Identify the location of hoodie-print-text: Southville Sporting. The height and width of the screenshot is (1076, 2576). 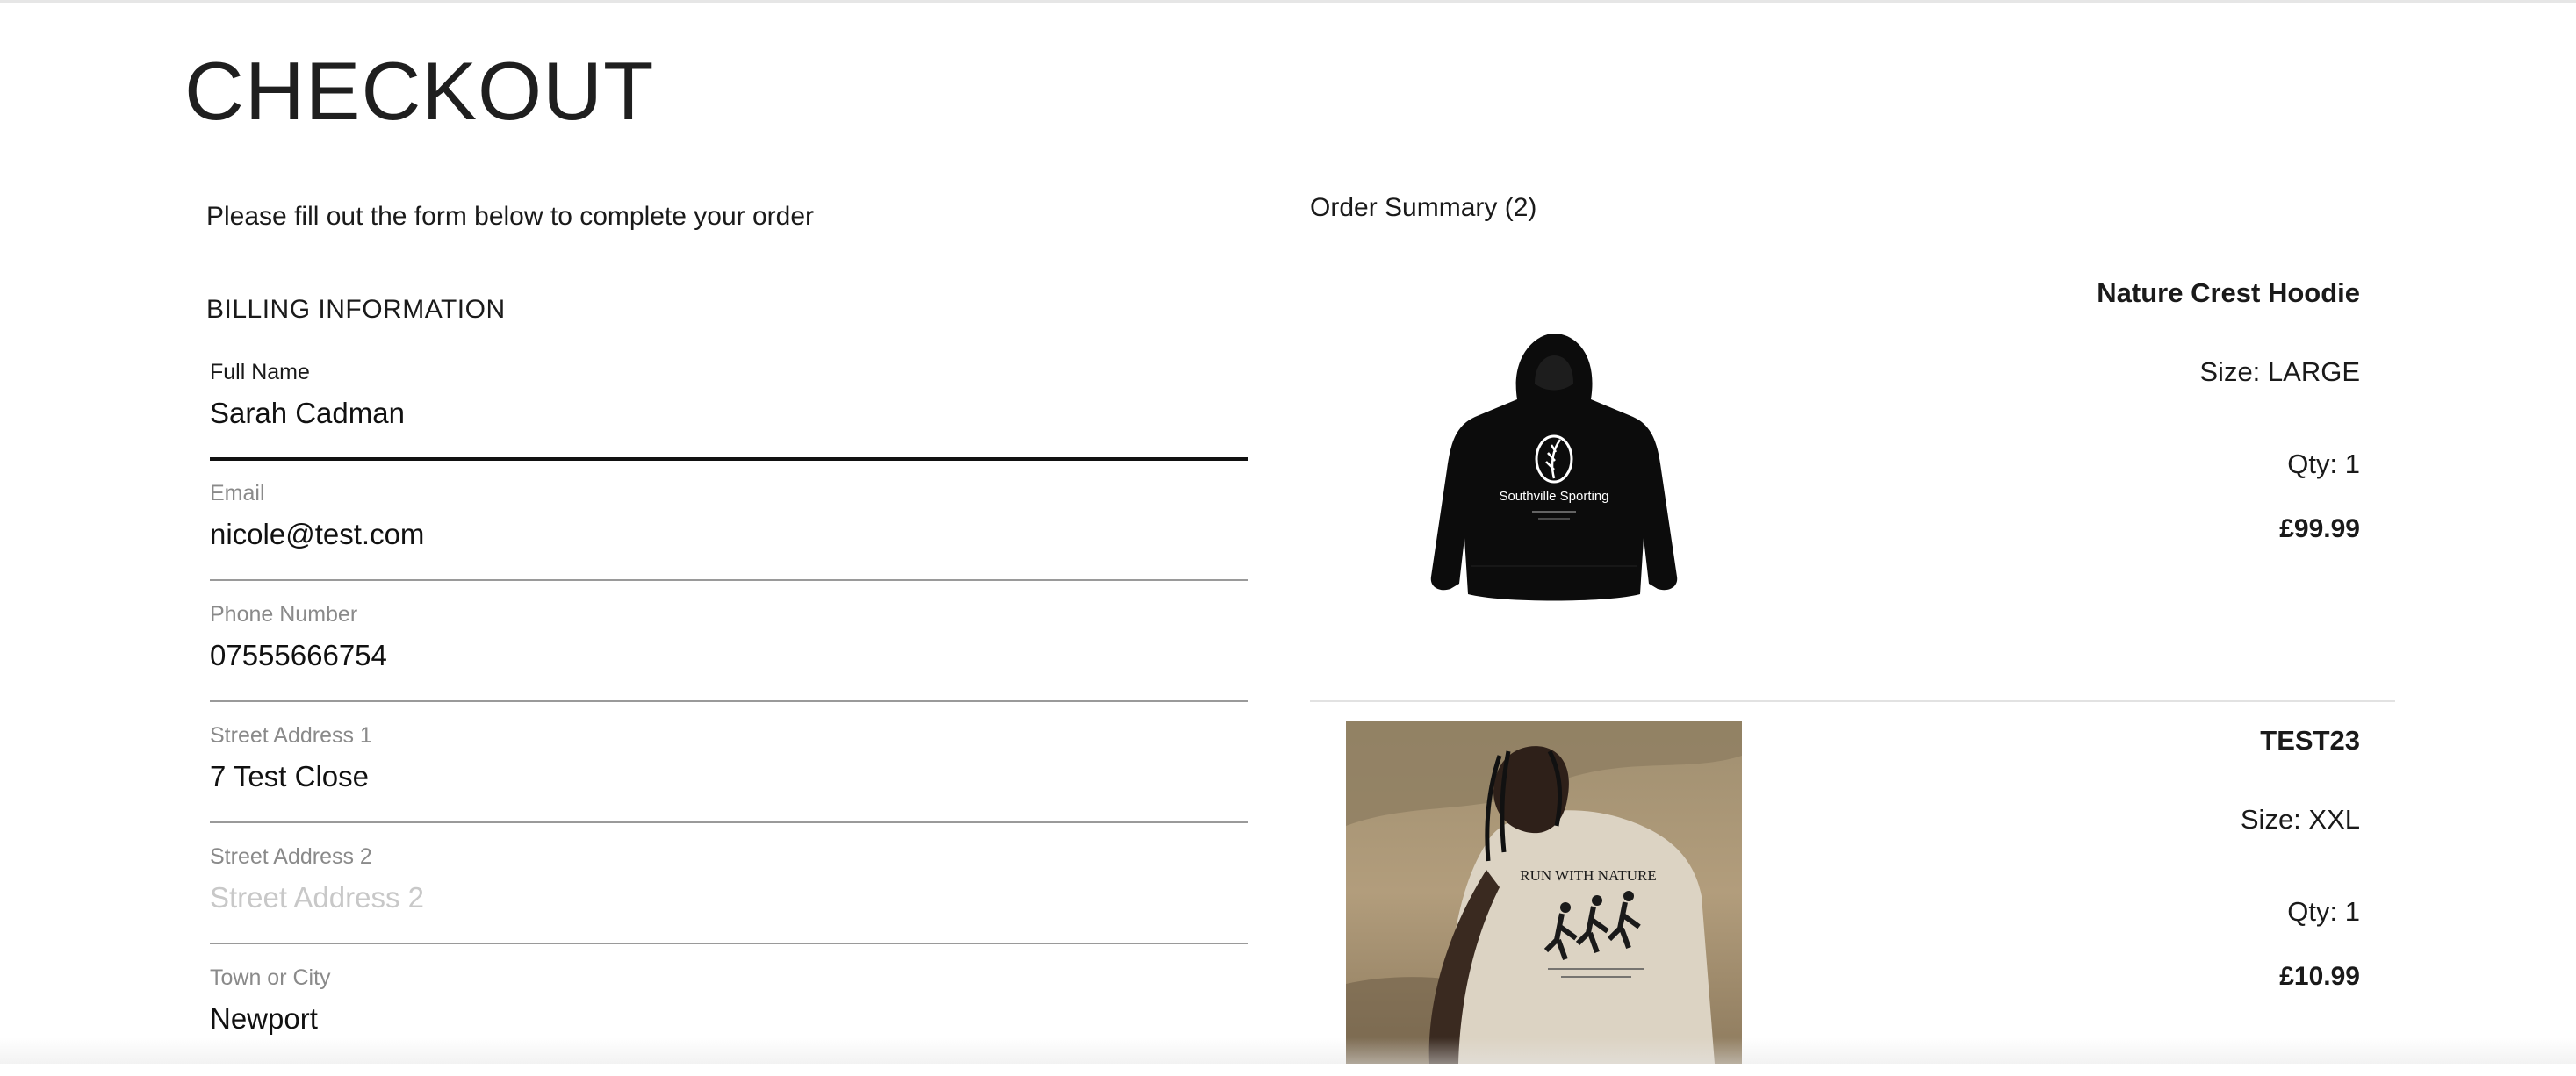
(1553, 497).